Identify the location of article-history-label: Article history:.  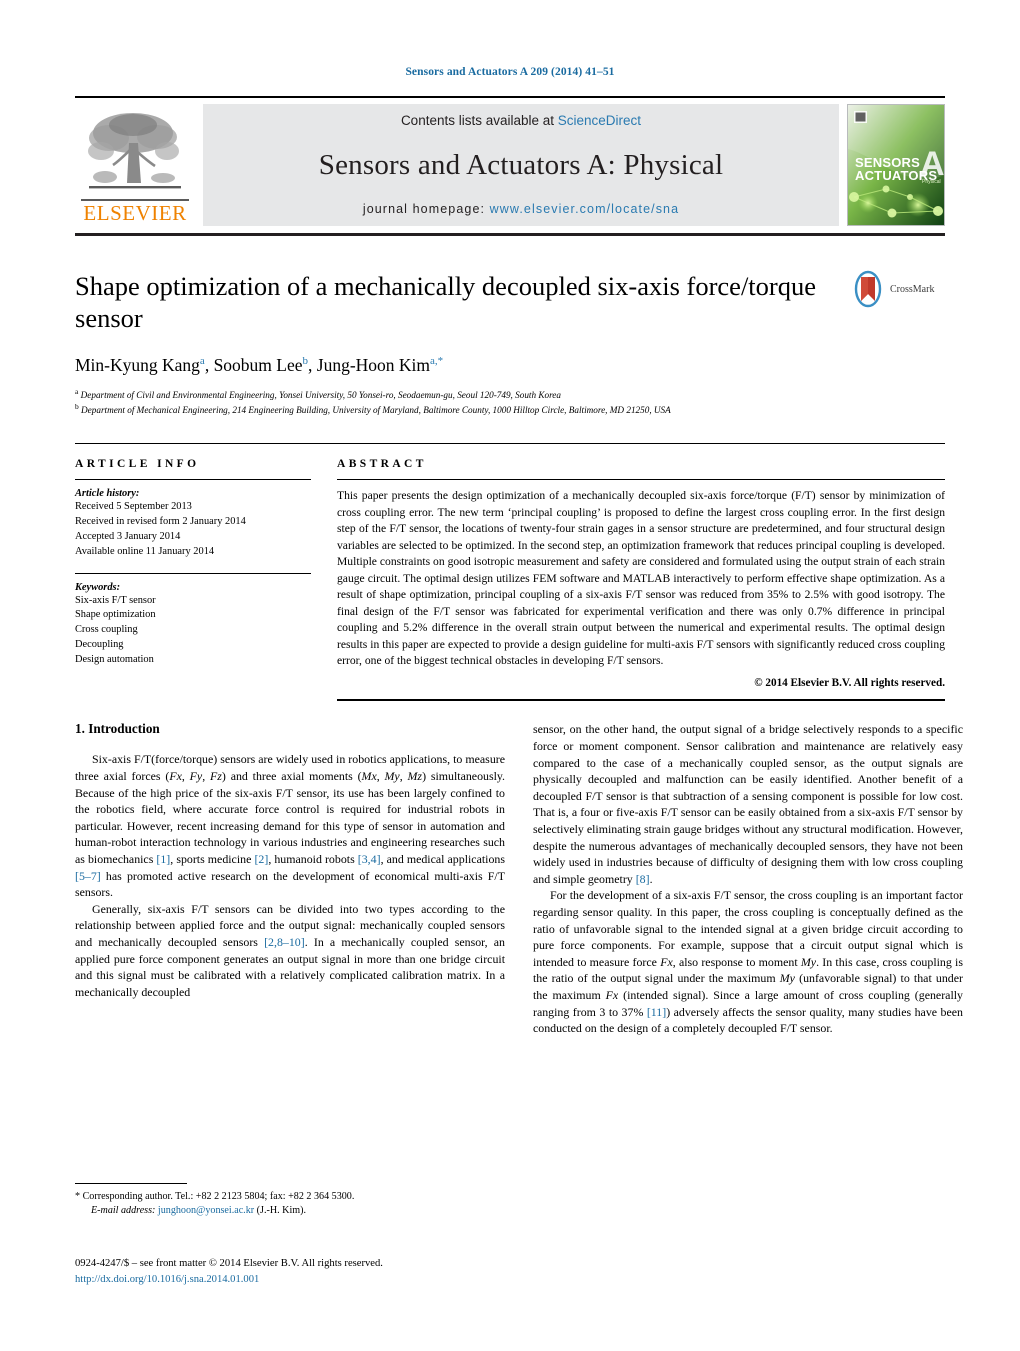
(107, 494).